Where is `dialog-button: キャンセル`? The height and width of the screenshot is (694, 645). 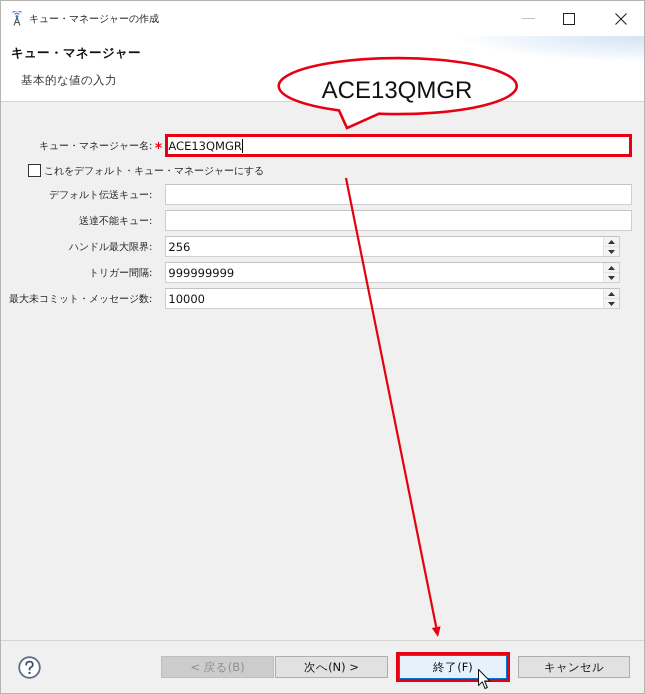 dialog-button: キャンセル is located at coordinates (574, 667).